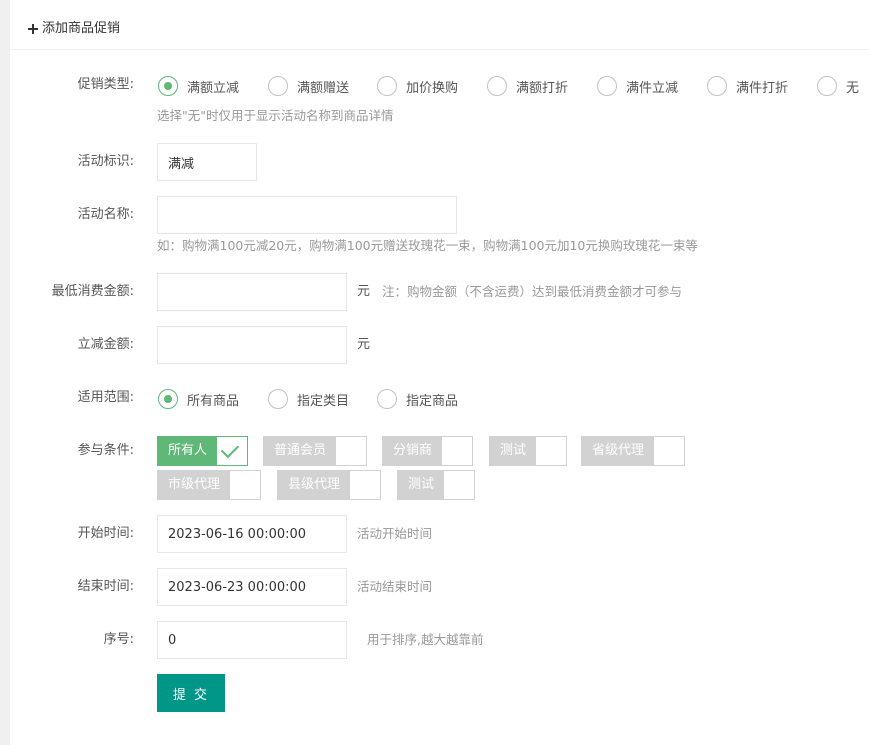 The image size is (869, 745). I want to click on min-amount-label: 最低消费金额:, so click(92, 291).